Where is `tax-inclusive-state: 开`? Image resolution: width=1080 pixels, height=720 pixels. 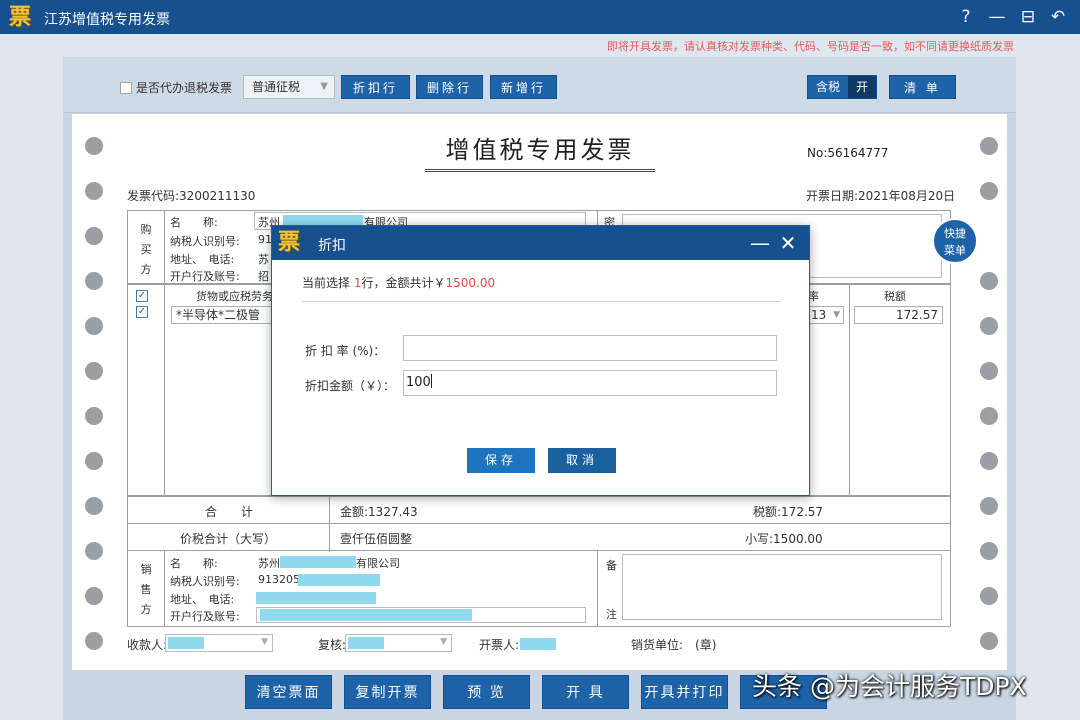
tax-inclusive-state: 开 is located at coordinates (862, 87).